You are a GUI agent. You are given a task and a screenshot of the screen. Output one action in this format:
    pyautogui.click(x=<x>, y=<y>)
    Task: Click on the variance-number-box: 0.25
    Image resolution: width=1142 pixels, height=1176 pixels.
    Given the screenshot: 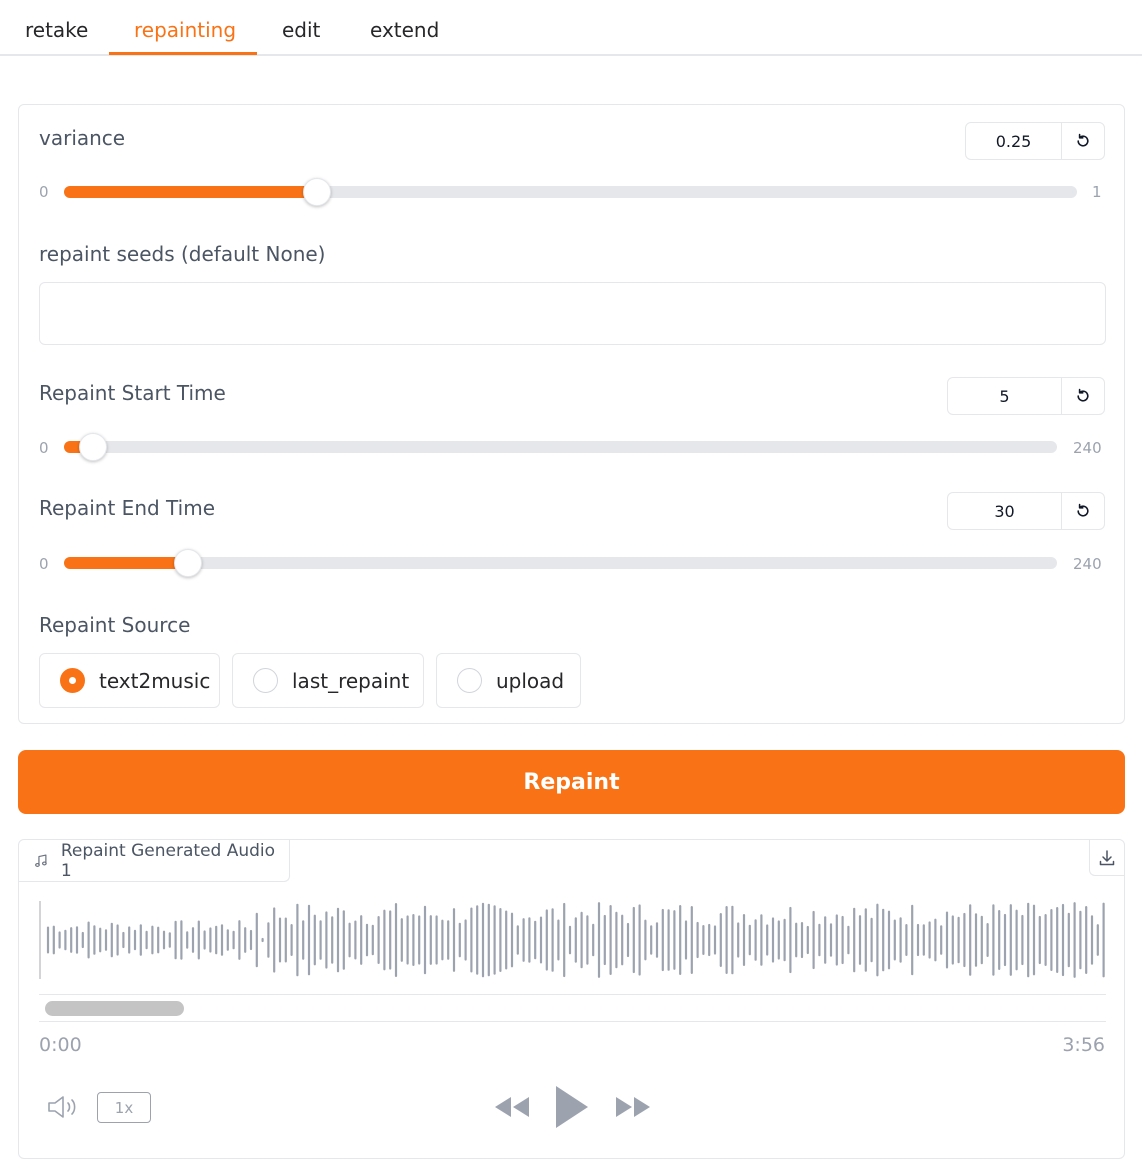 What is the action you would take?
    pyautogui.click(x=1035, y=141)
    